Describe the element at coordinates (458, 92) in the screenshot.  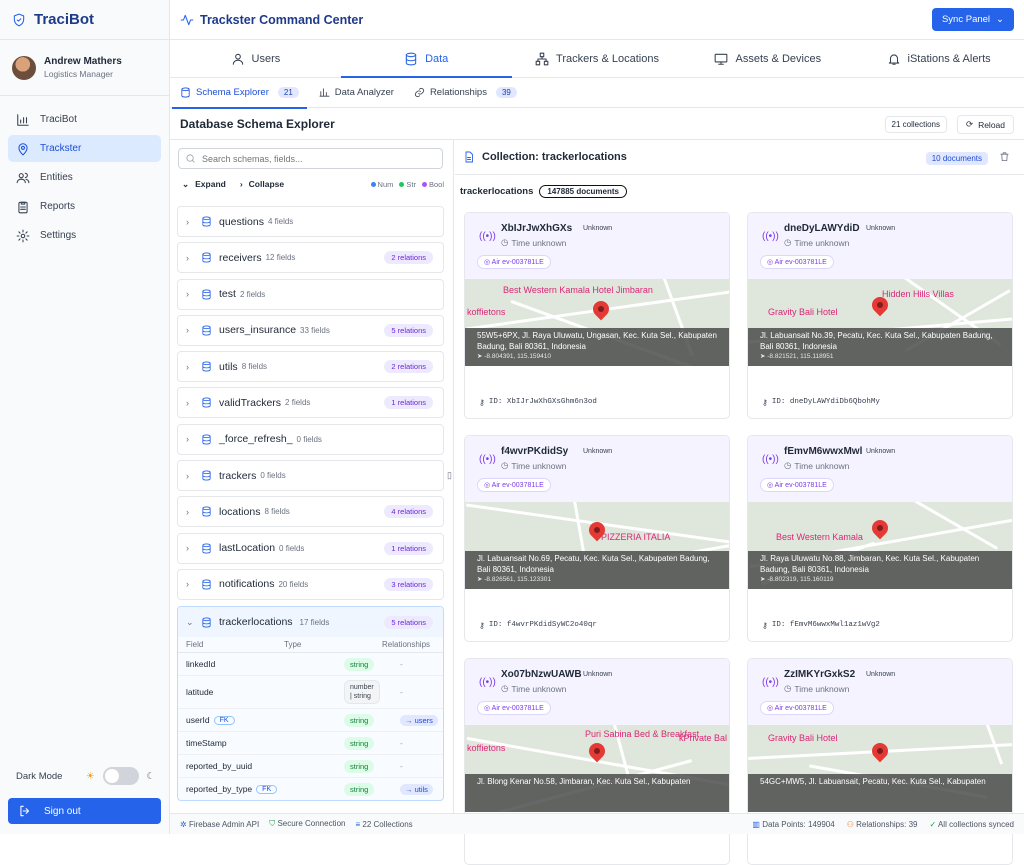
I see `tab-label: Relationships` at that location.